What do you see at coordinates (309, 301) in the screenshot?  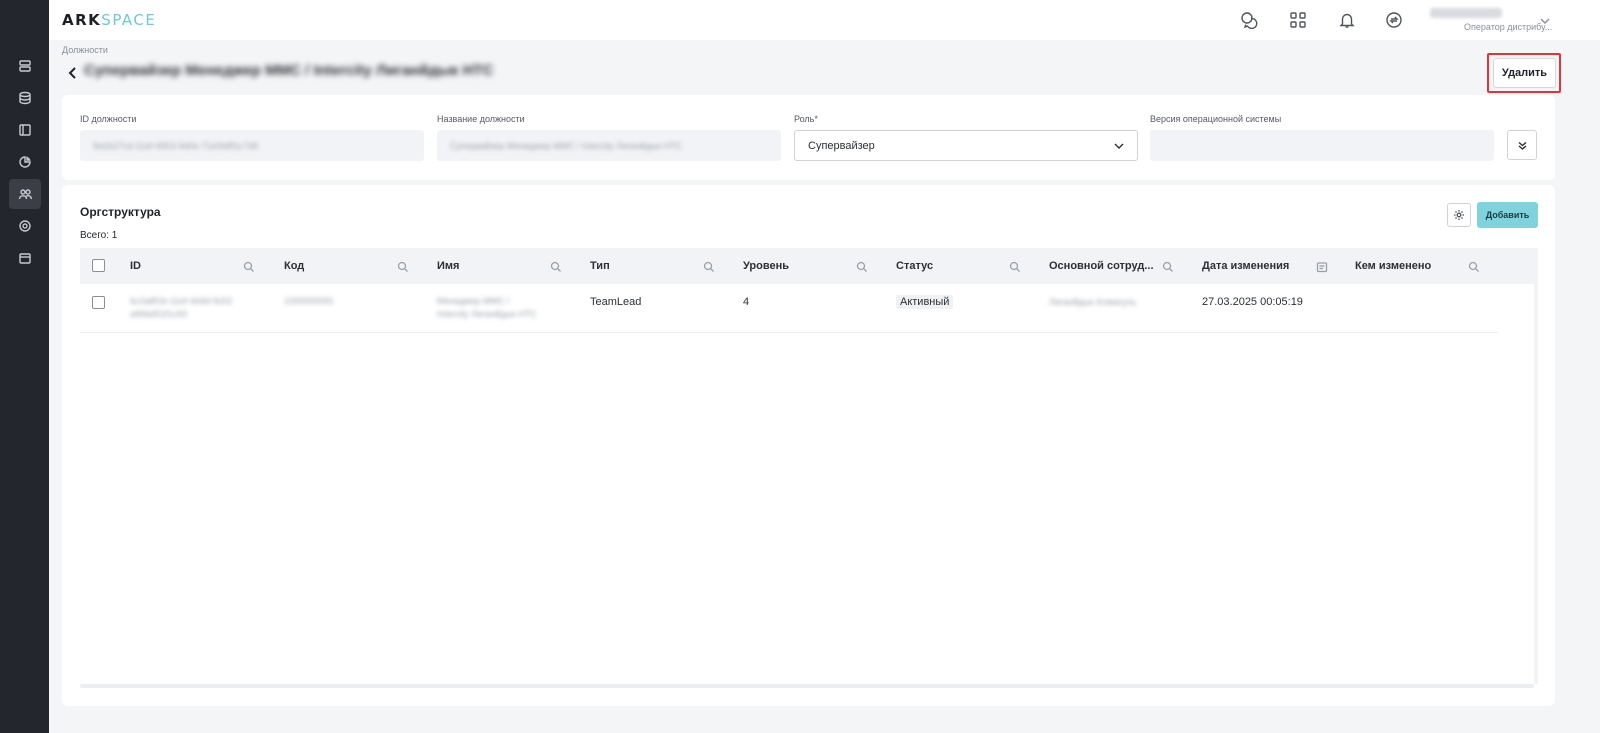 I see `cell-code: 1000000091` at bounding box center [309, 301].